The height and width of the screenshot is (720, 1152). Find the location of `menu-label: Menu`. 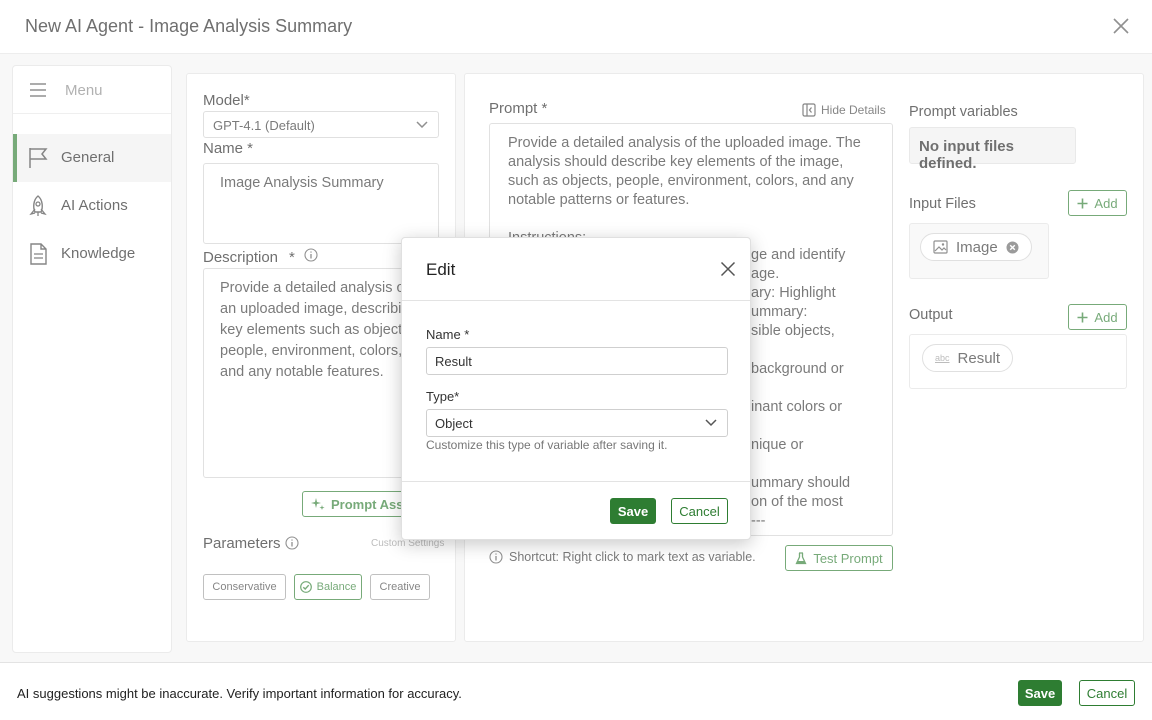

menu-label: Menu is located at coordinates (84, 90).